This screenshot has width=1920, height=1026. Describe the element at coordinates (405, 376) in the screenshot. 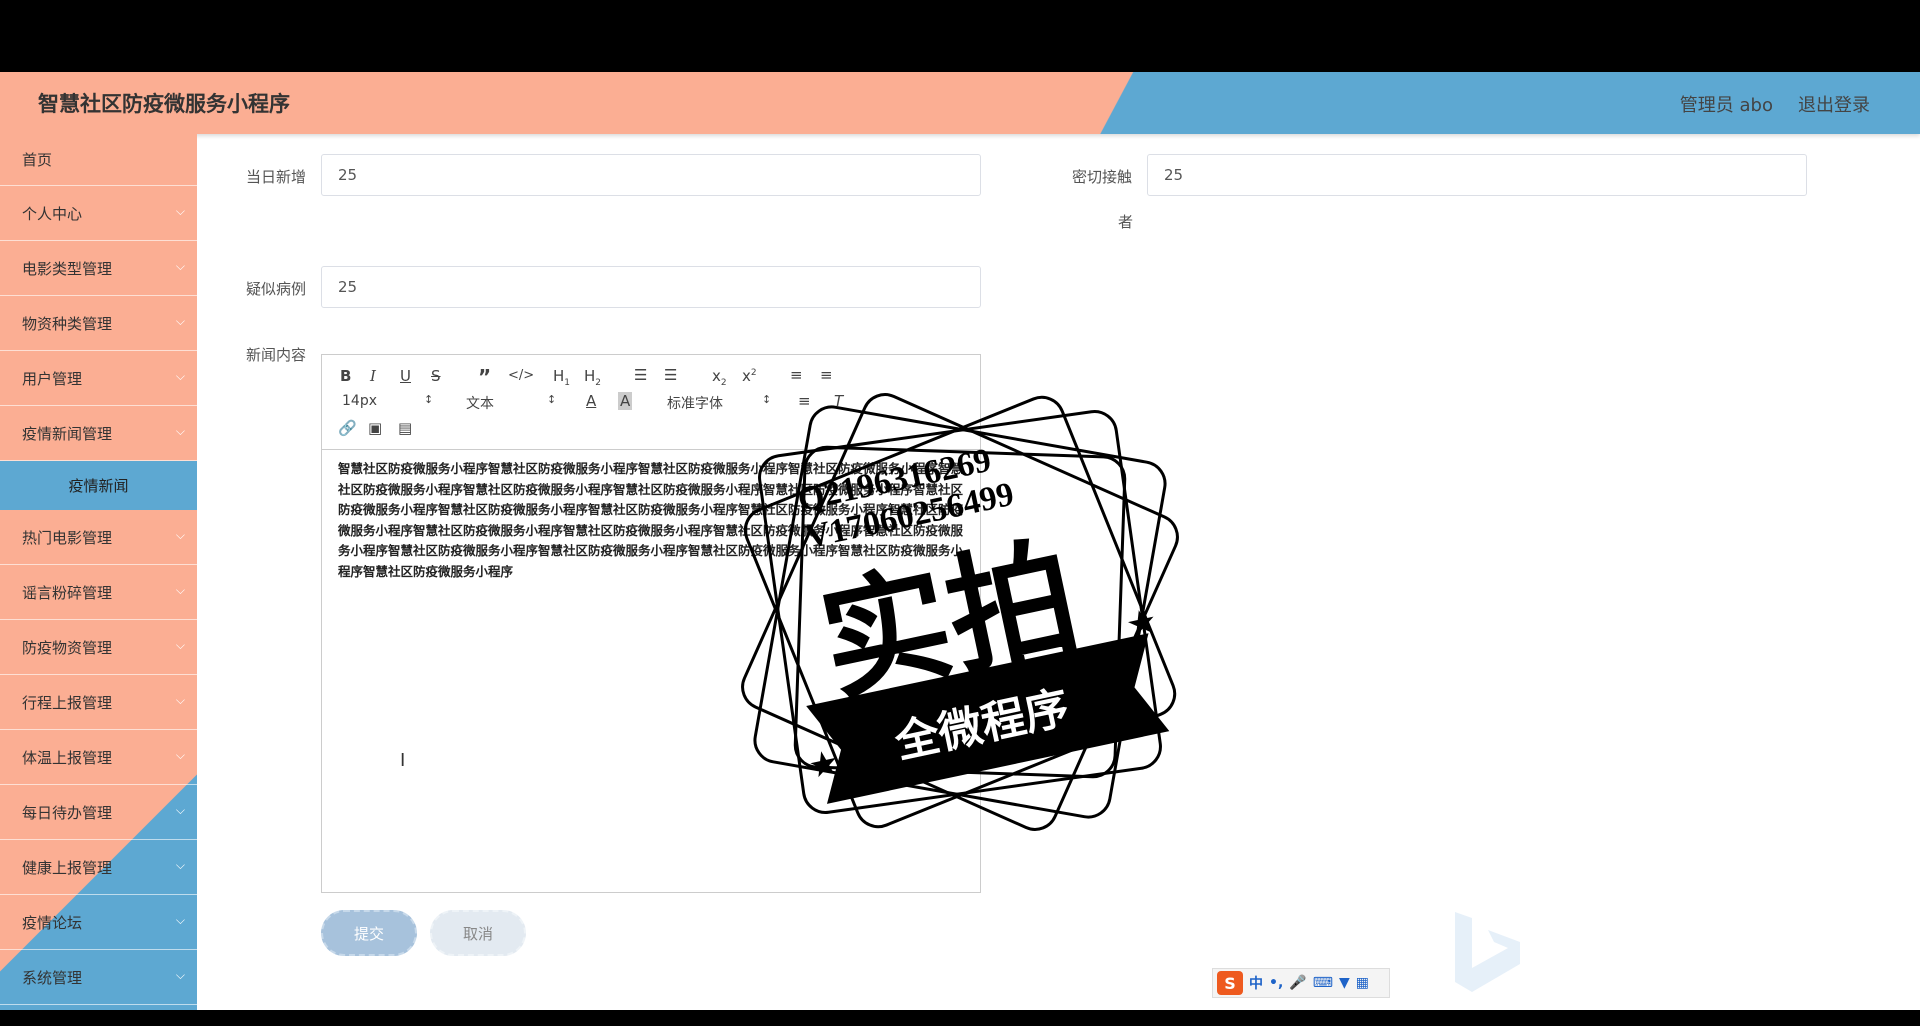

I see `underline-icon: U` at that location.